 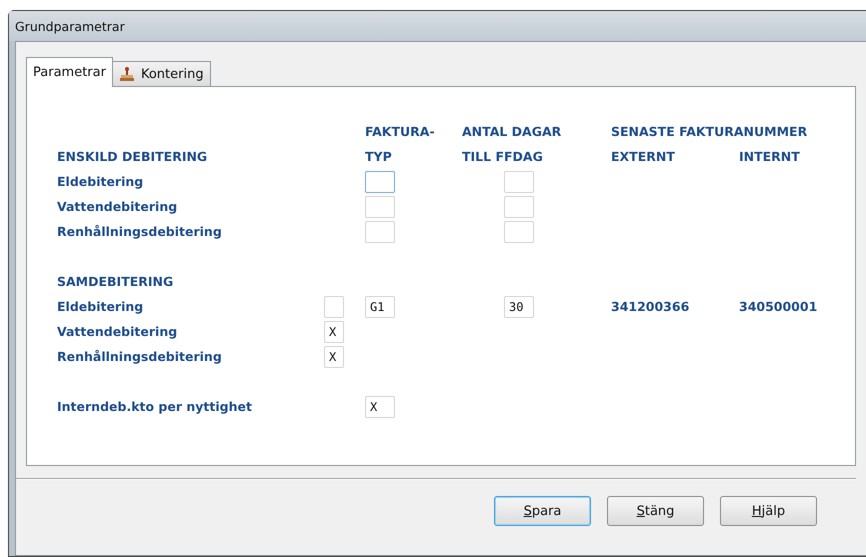 I want to click on section-heading: ENSKILD DEBITERING, so click(x=132, y=156).